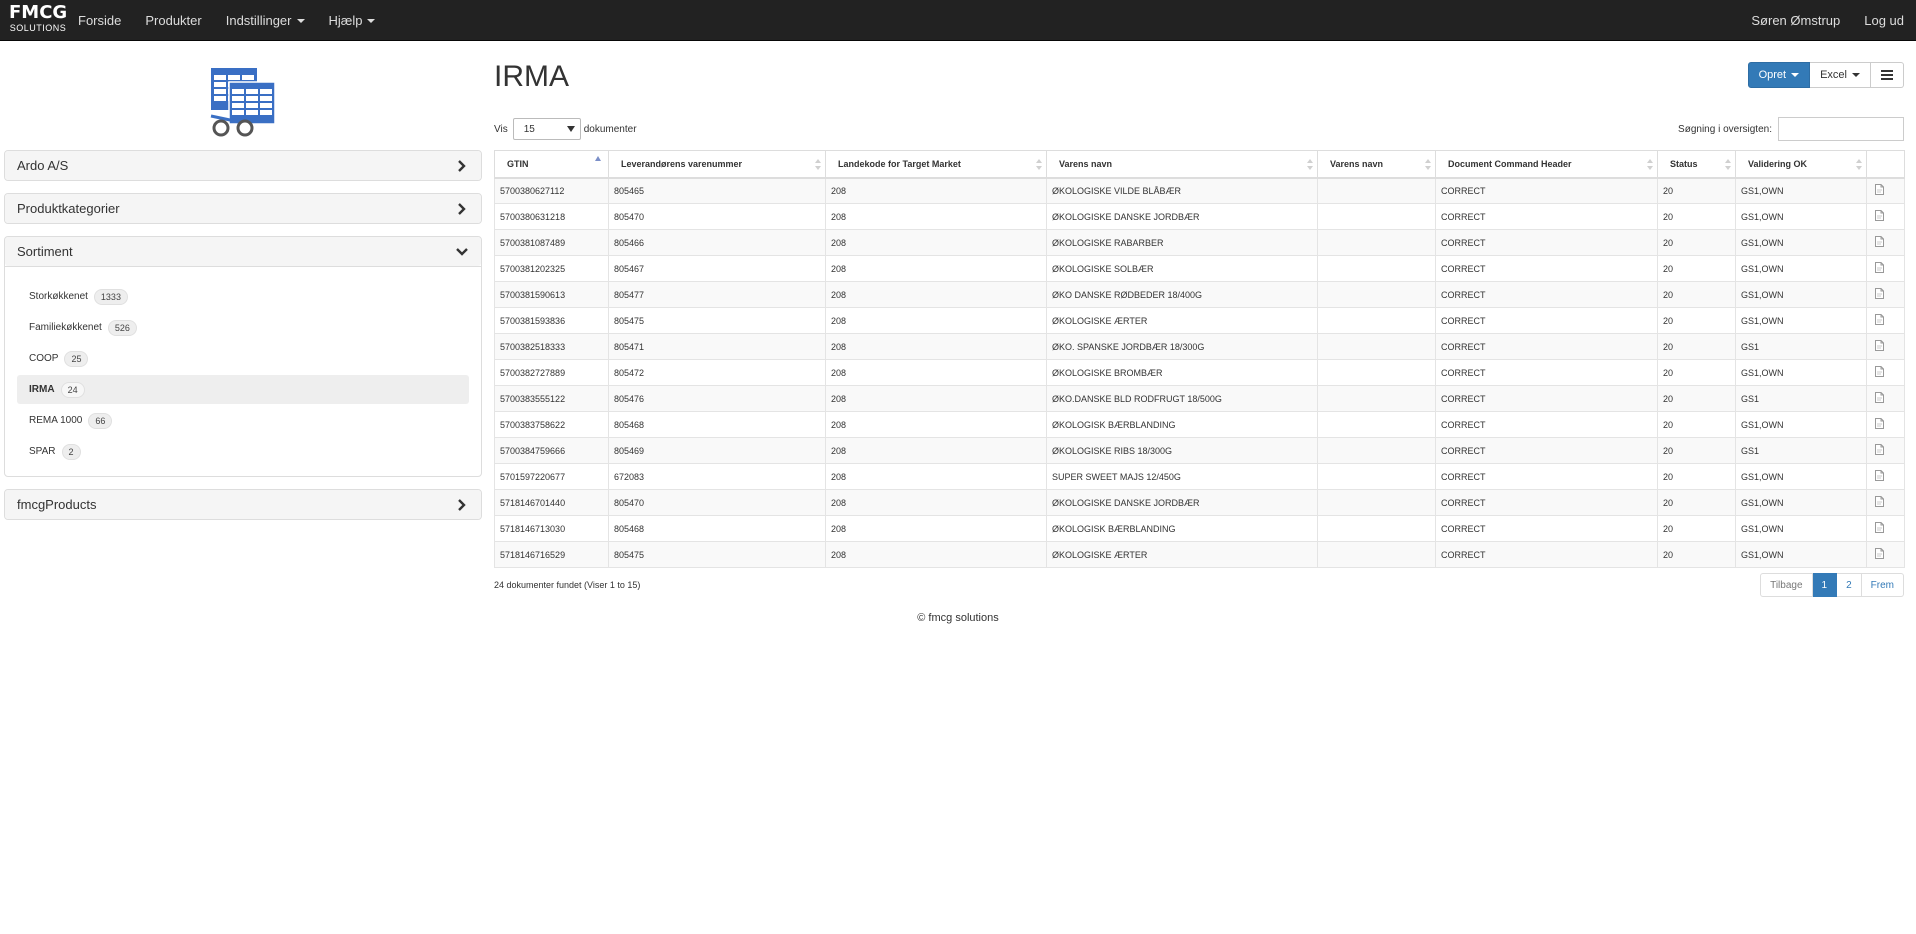 The width and height of the screenshot is (1916, 934). What do you see at coordinates (38, 21) in the screenshot?
I see `brand-logo: FMCG SOLUTIONS` at bounding box center [38, 21].